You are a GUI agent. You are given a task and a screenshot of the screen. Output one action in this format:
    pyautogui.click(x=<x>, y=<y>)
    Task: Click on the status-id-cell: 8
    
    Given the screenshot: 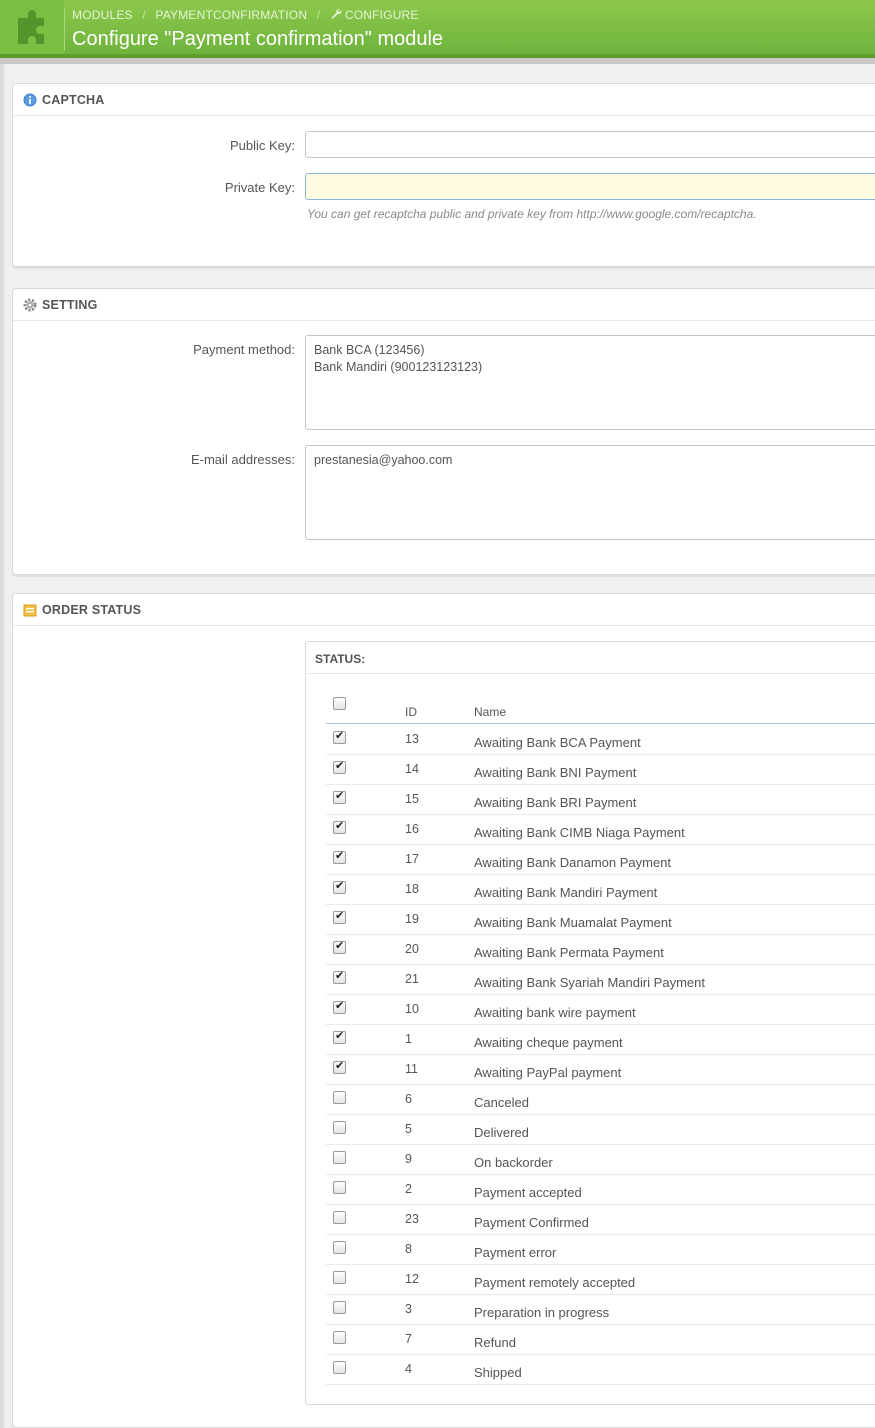 What is the action you would take?
    pyautogui.click(x=408, y=1249)
    